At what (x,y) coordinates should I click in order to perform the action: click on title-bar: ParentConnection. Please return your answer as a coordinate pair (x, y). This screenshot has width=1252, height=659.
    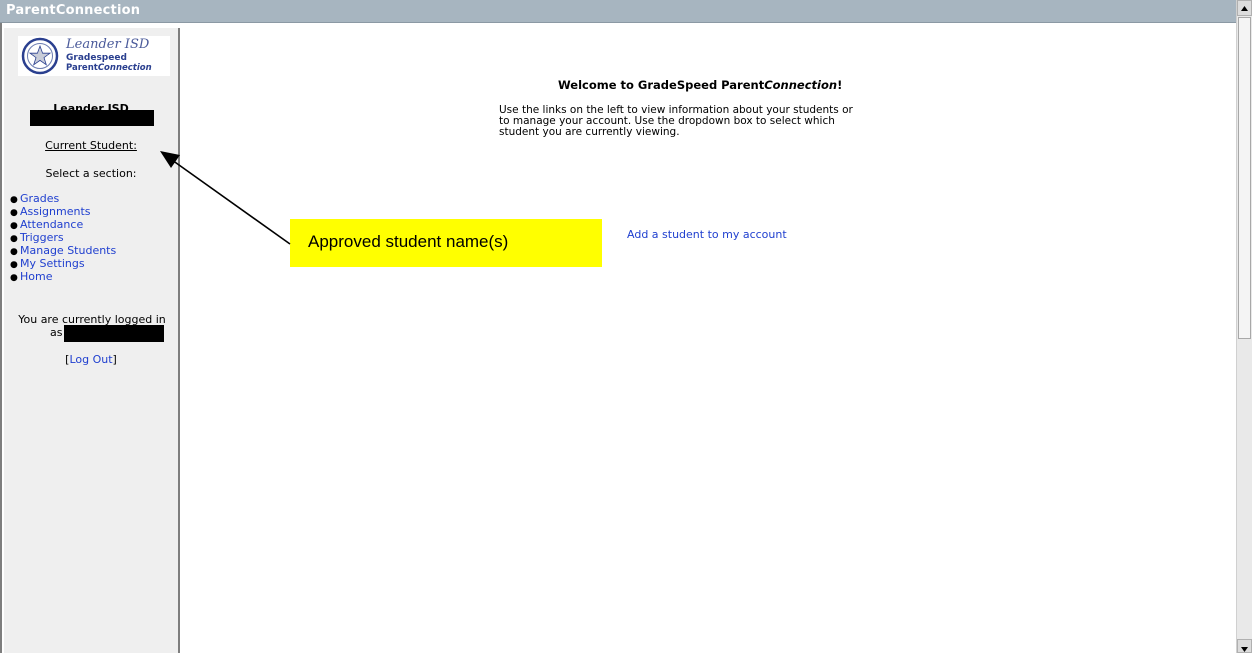
    Looking at the image, I should click on (618, 11).